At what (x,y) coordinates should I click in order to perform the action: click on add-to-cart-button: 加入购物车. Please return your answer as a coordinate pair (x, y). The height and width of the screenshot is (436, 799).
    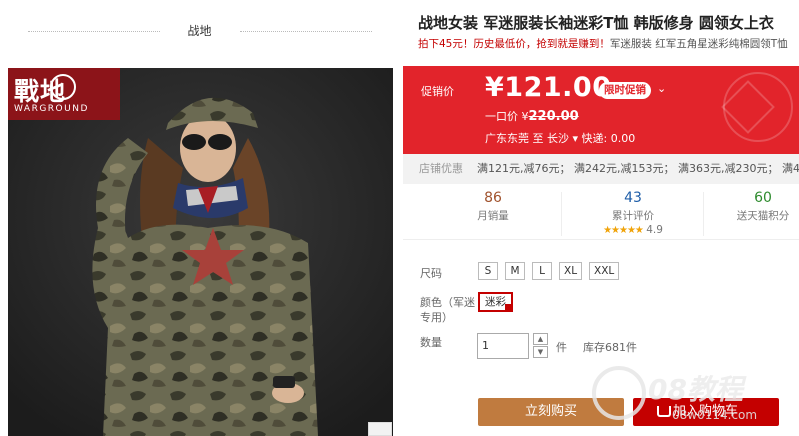
    Looking at the image, I should click on (706, 412).